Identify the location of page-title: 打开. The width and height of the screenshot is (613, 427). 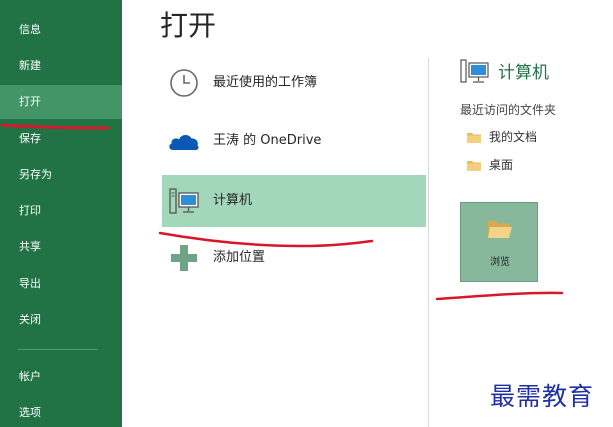
(188, 25).